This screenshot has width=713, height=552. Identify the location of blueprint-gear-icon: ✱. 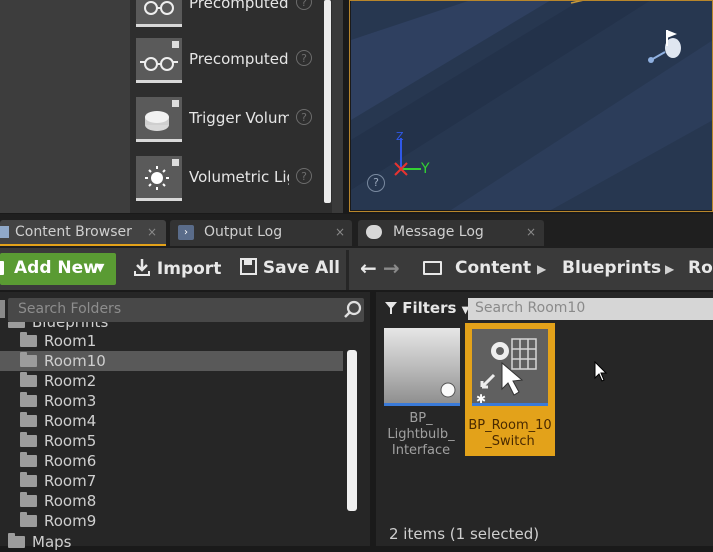
(510, 367).